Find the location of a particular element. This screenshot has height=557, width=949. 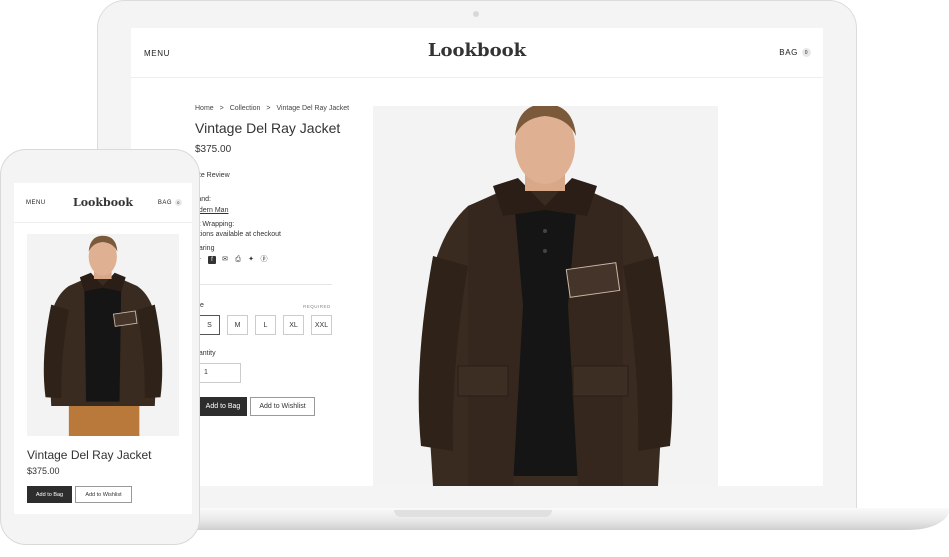

breadcrumb-home: Home is located at coordinates (204, 108).